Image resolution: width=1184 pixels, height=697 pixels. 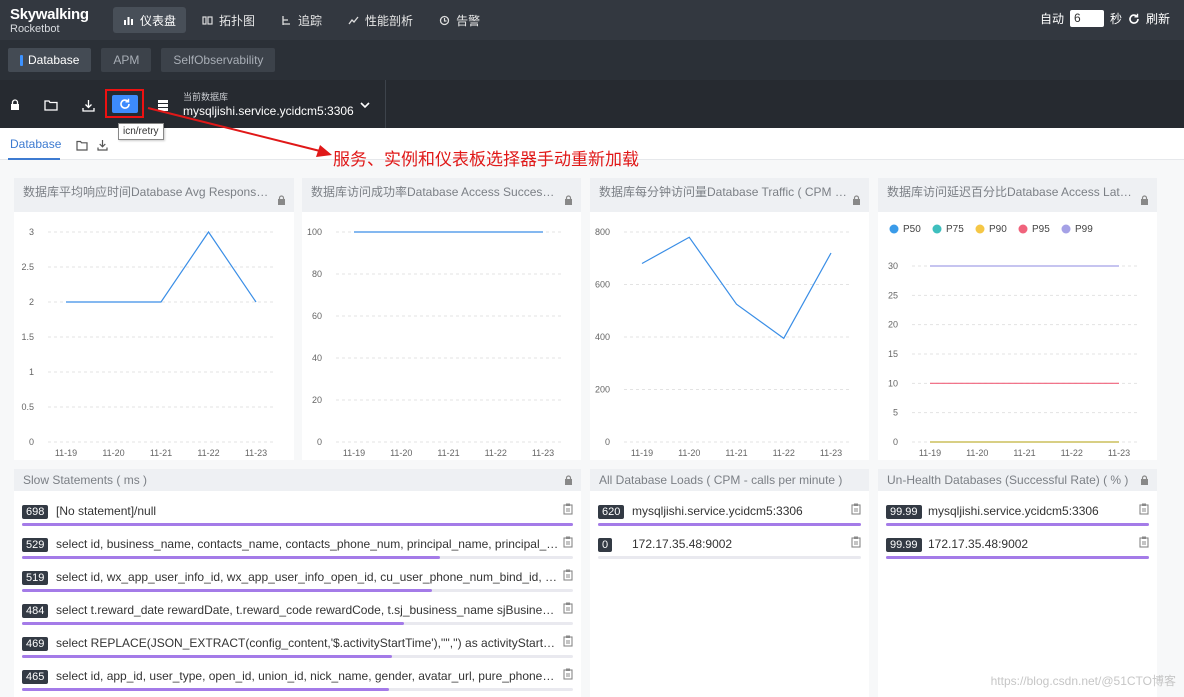 What do you see at coordinates (218, 60) in the screenshot?
I see `subtab-selfobservability: SelfObservability` at bounding box center [218, 60].